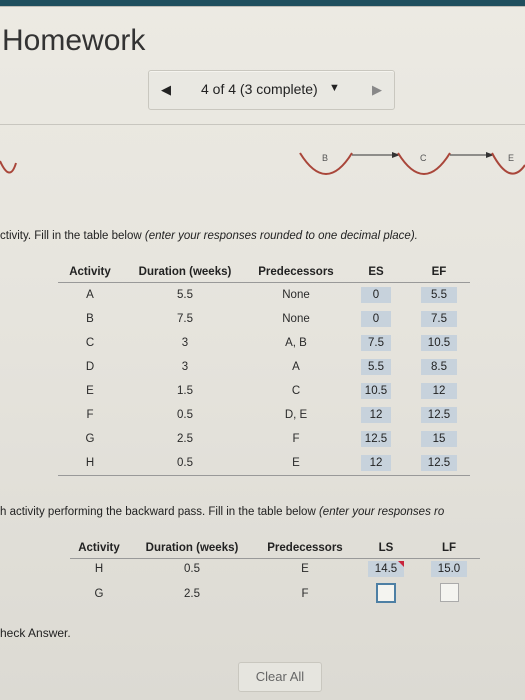 Image resolution: width=525 pixels, height=700 pixels. I want to click on ef-cell: 5.5, so click(439, 295).